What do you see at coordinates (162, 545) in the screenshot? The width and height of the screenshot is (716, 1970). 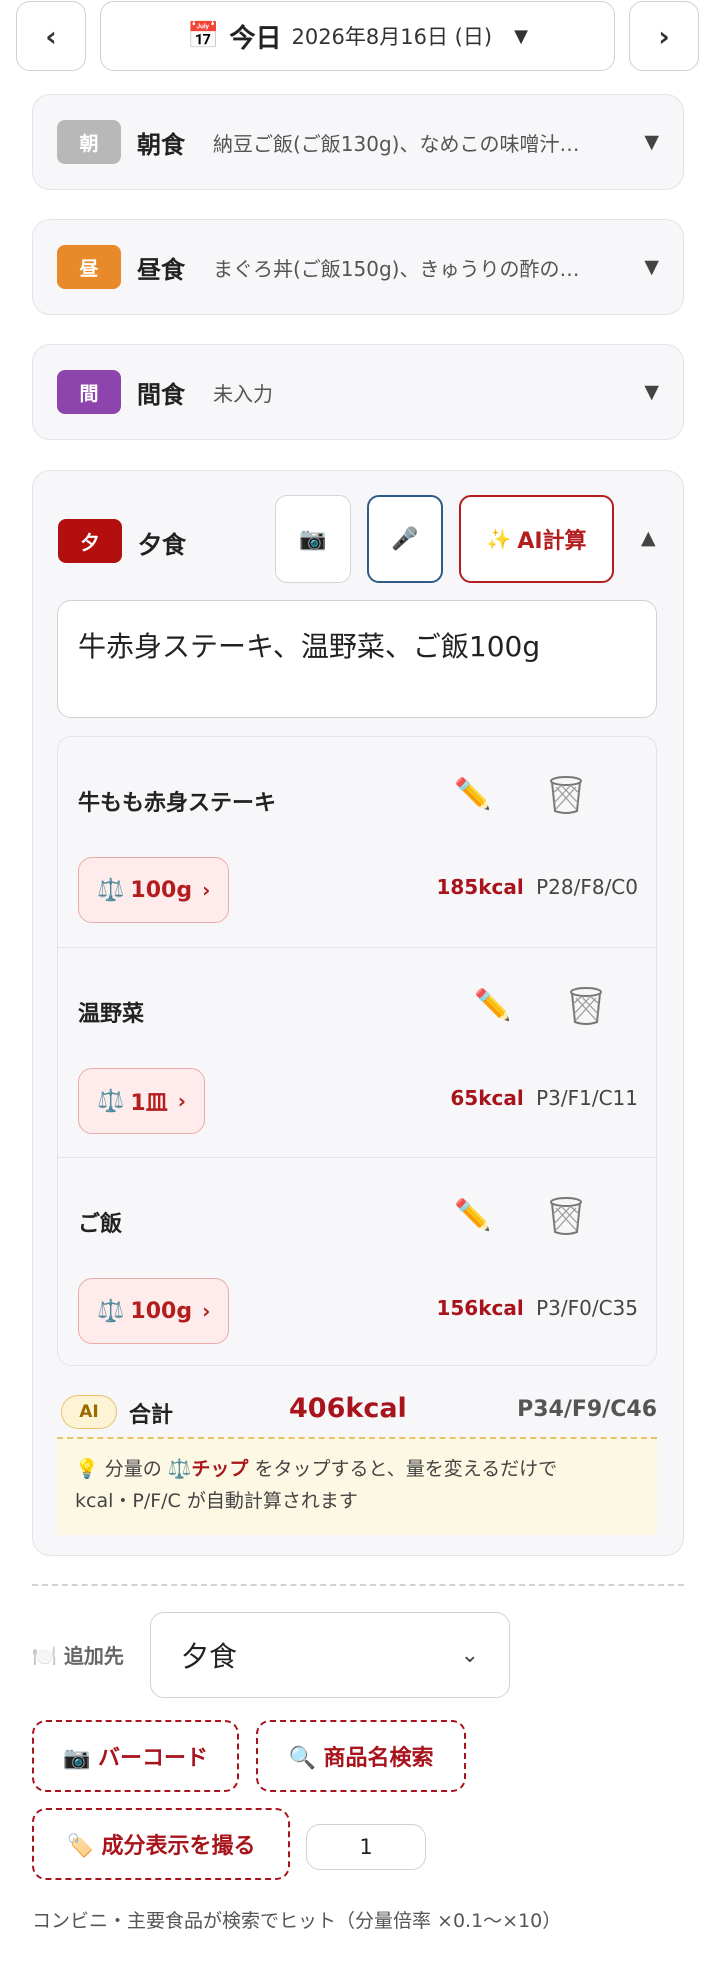 I see `meal-name-dinner: 夕食` at bounding box center [162, 545].